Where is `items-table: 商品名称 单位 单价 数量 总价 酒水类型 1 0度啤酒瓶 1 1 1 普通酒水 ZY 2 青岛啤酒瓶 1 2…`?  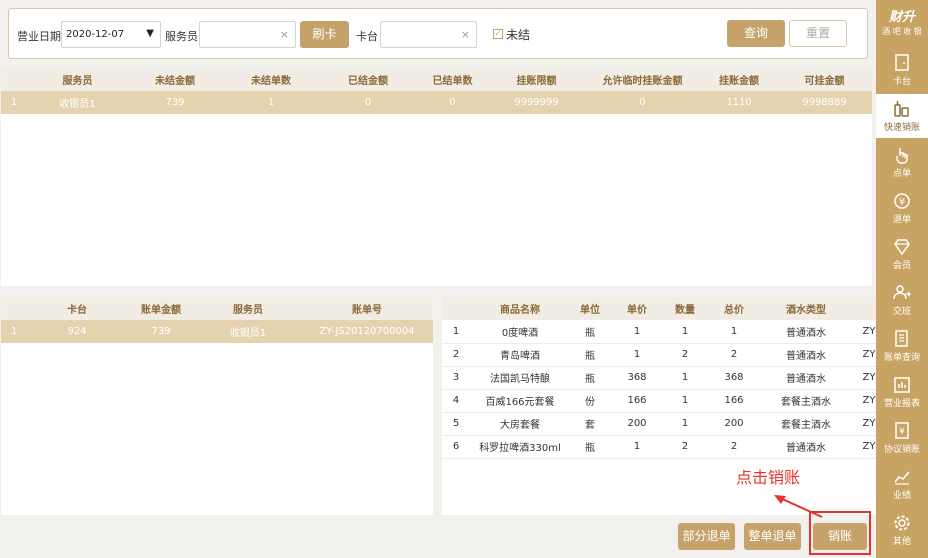
items-table: 商品名称 单位 单价 数量 总价 酒水类型 1 0度啤酒瓶 1 1 1 普通酒水 ZY 2 青岛啤酒瓶 1 2… is located at coordinates (659, 378).